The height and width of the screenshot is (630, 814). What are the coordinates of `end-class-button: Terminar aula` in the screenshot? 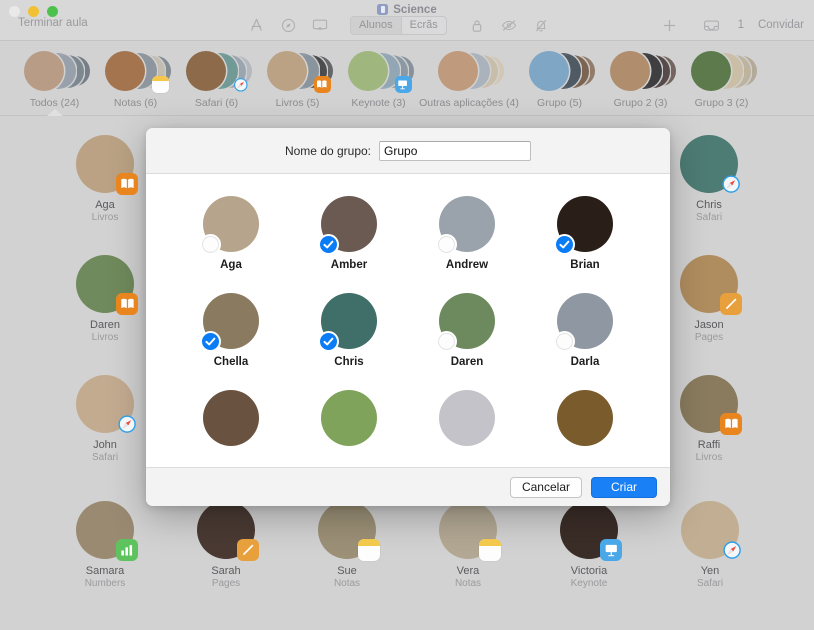 It's located at (53, 23).